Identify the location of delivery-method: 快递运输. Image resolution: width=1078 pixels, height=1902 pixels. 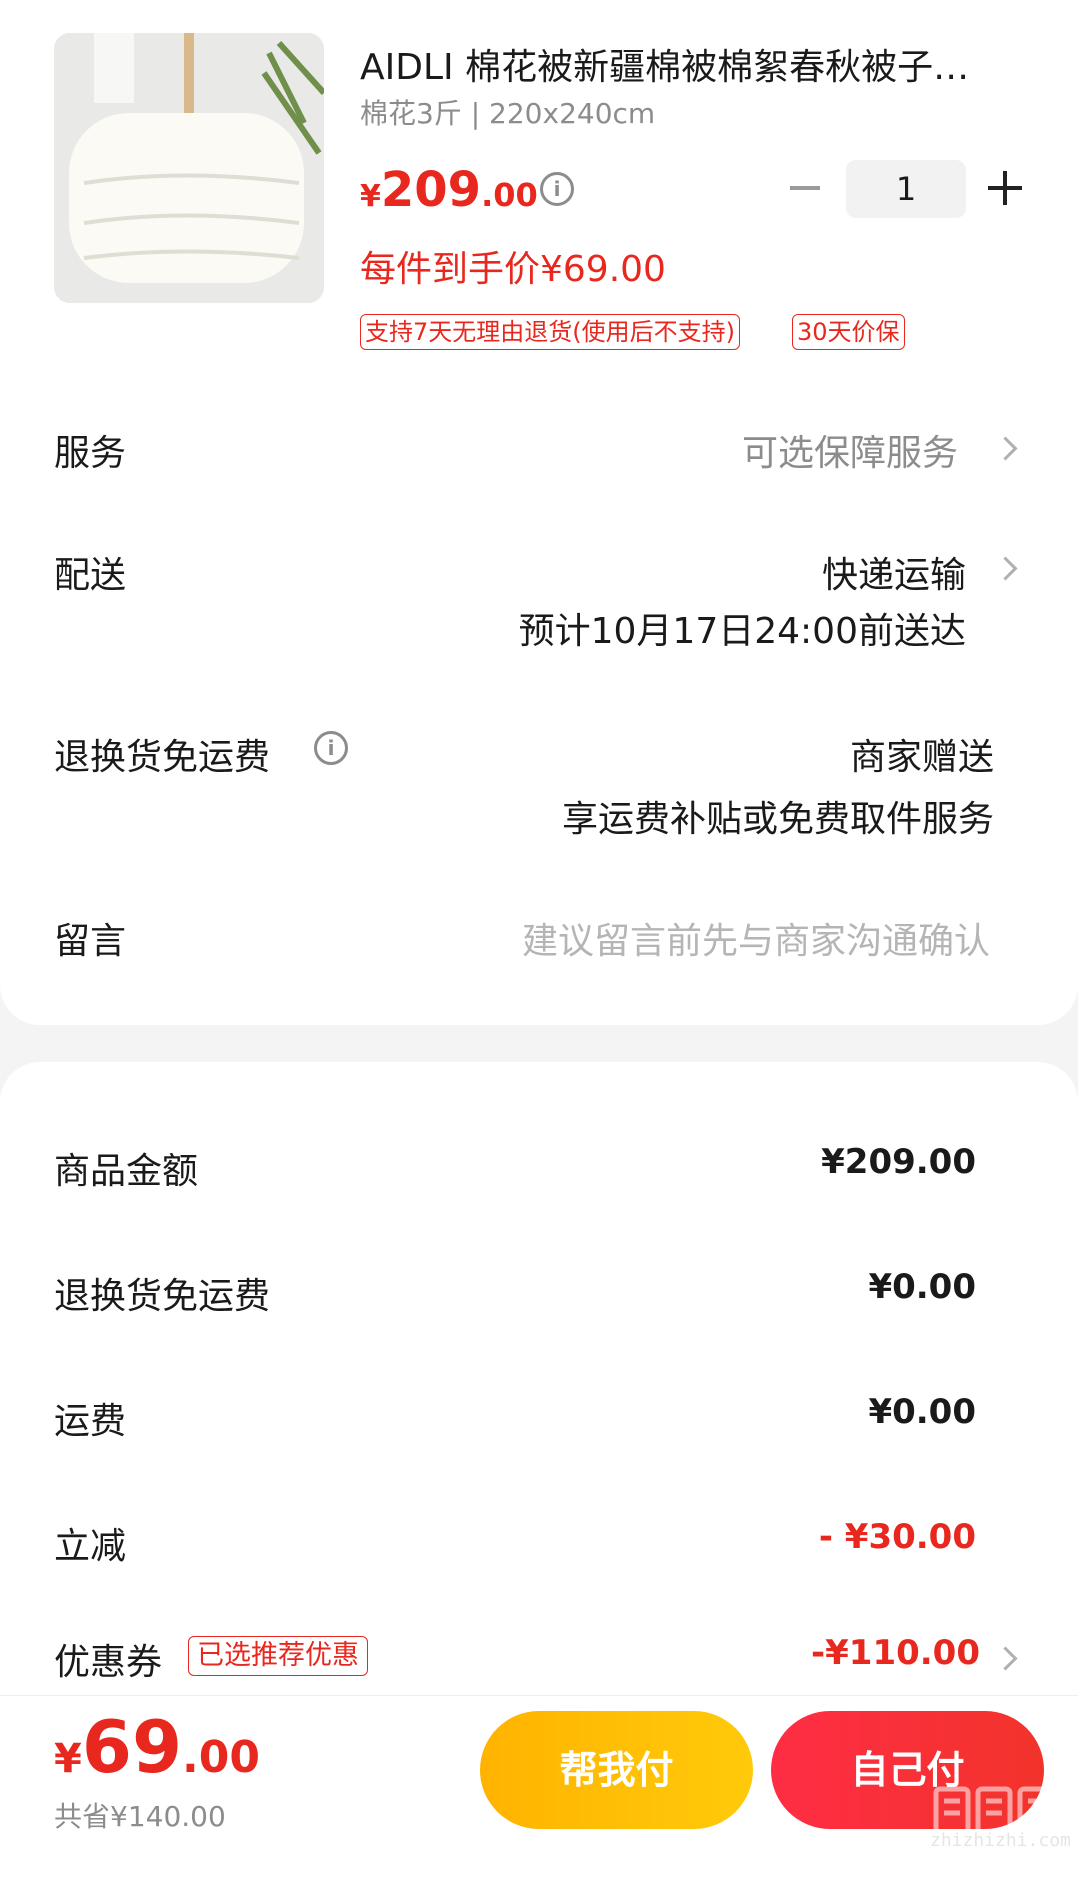
(894, 572).